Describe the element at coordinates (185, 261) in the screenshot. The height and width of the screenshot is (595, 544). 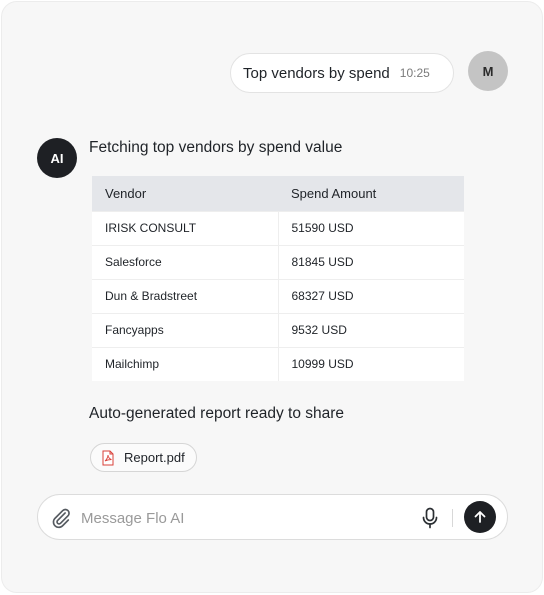
I see `vendor-cell: Salesforce` at that location.